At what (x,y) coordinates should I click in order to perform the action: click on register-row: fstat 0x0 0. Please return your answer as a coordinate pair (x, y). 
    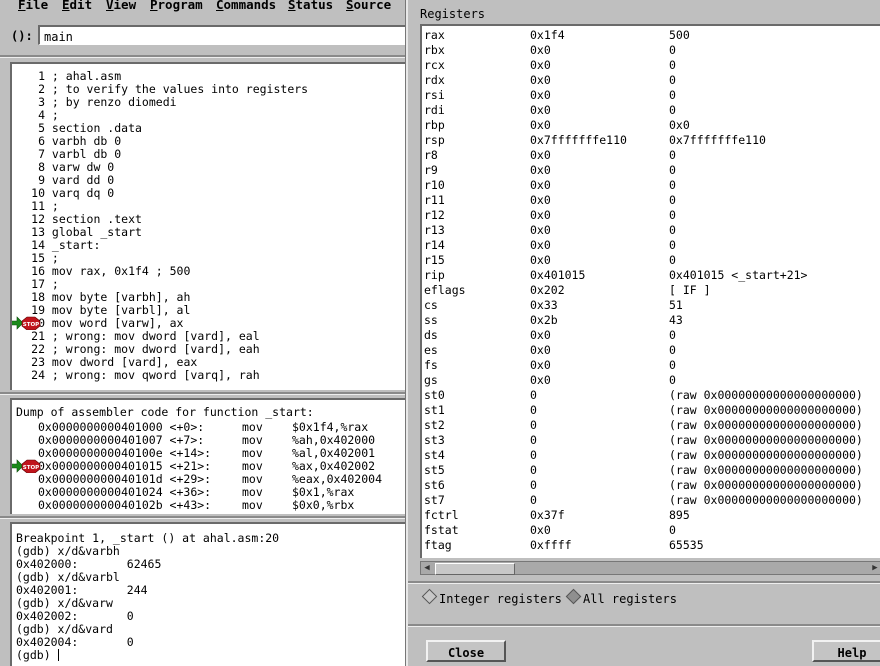
    Looking at the image, I should click on (652, 530).